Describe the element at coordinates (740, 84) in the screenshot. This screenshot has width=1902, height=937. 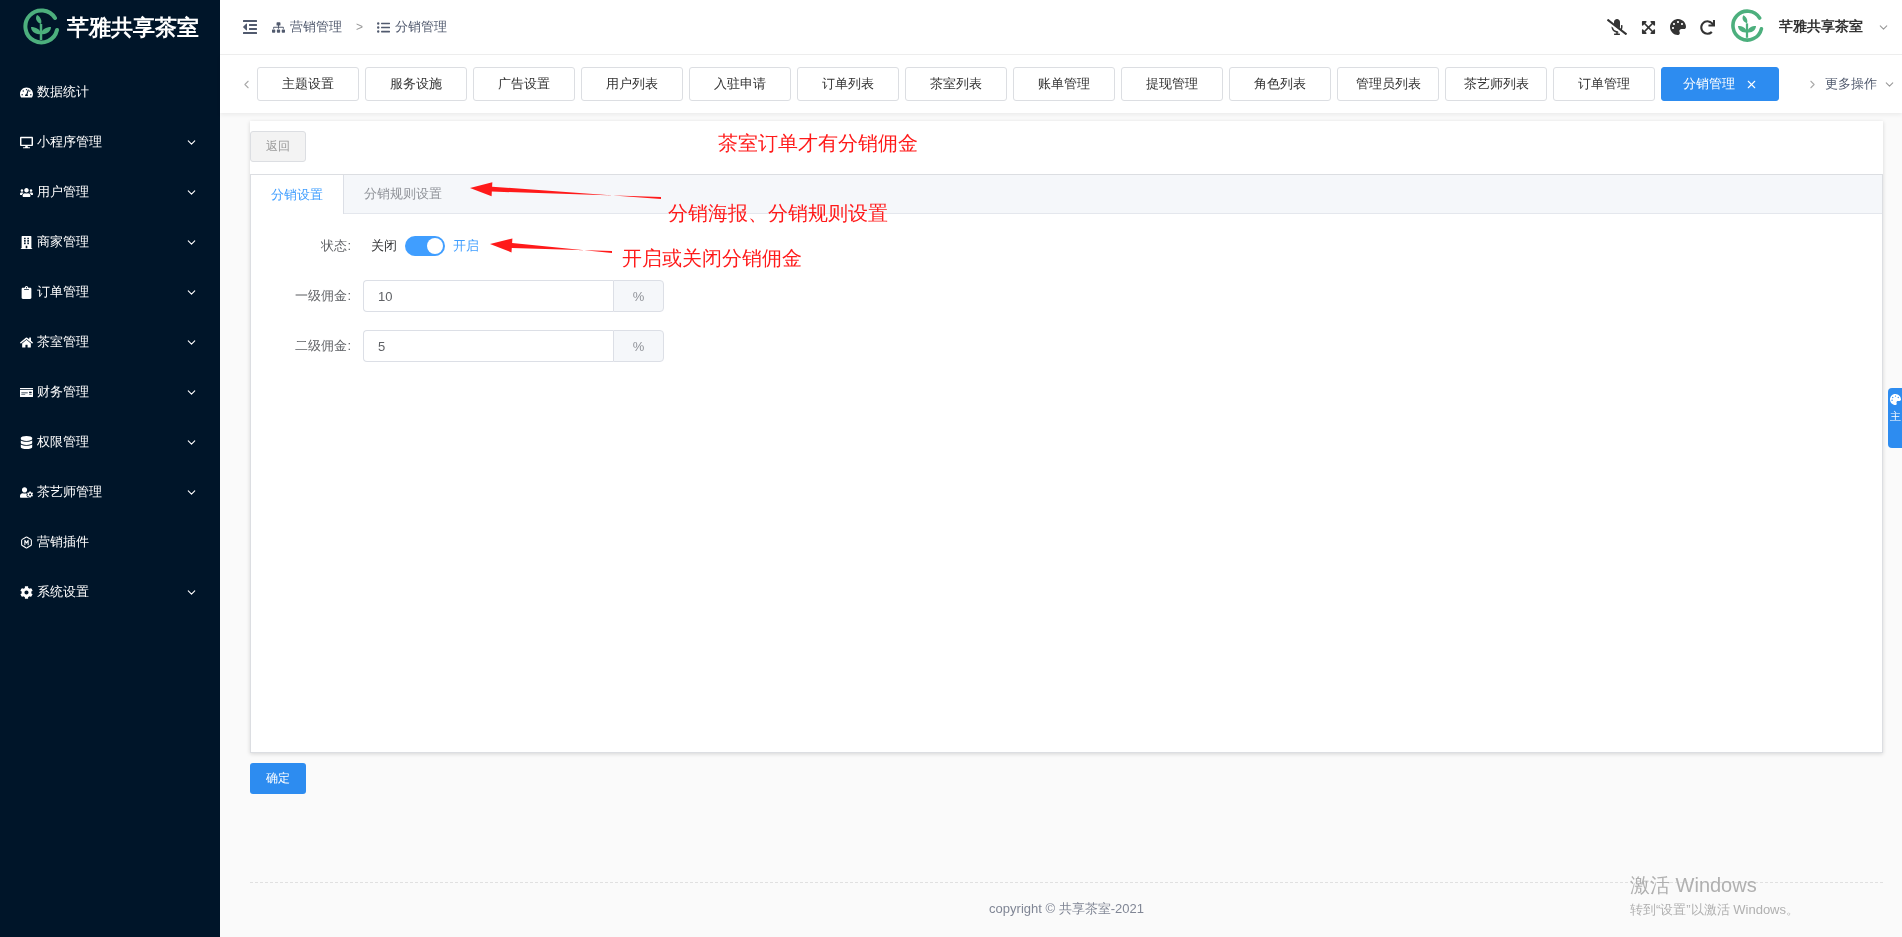
I see `page-tab: 入驻申请` at that location.